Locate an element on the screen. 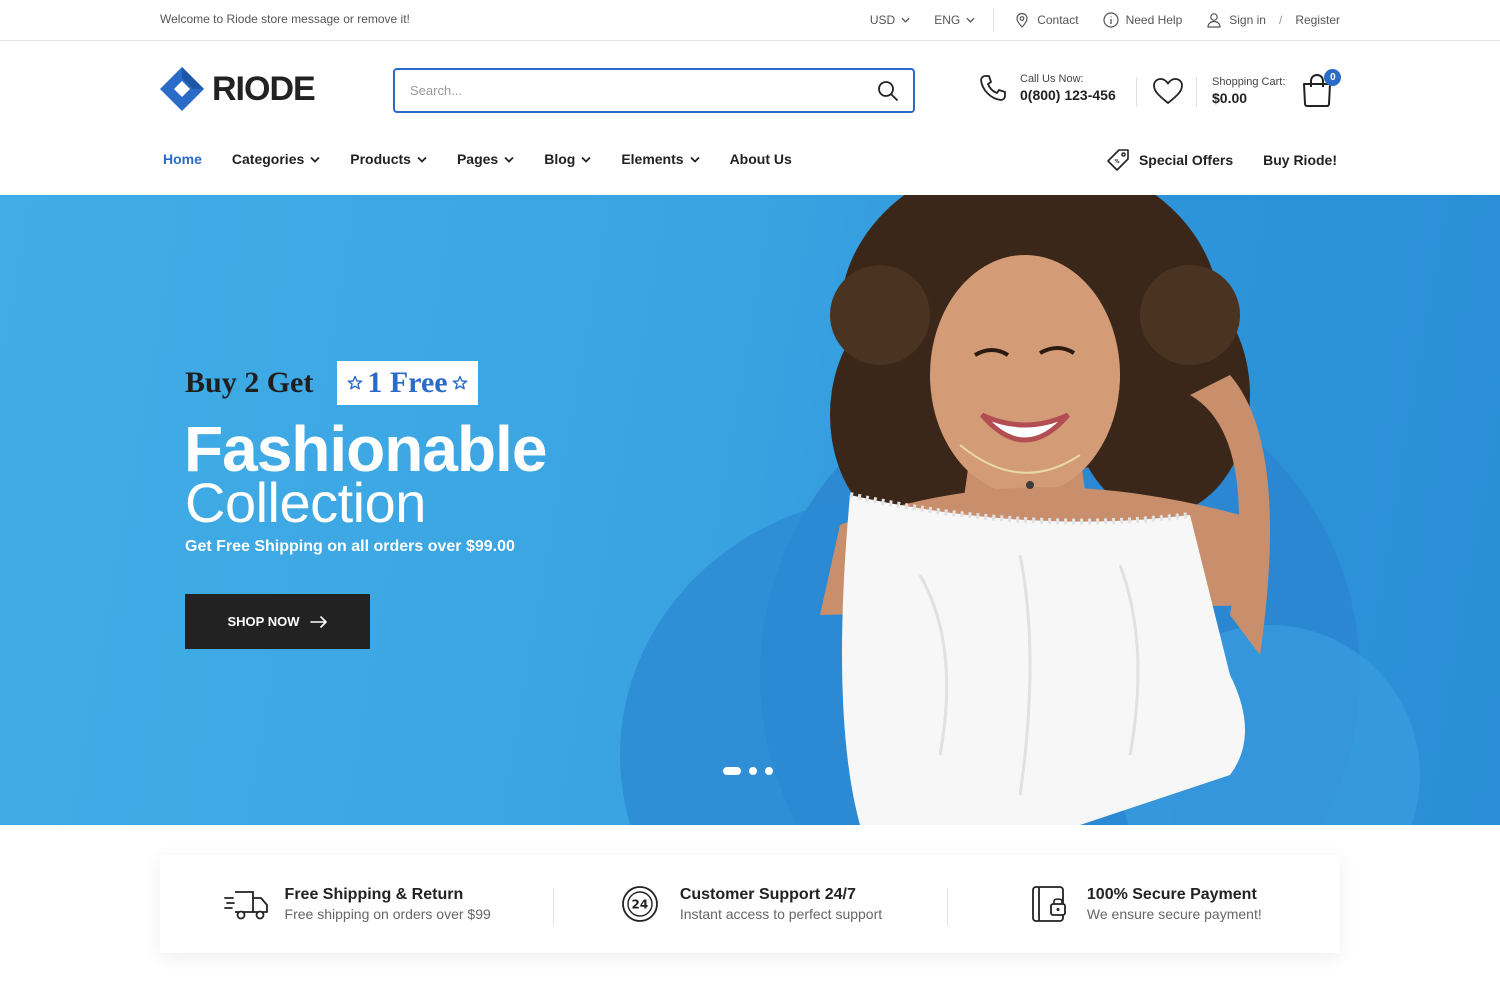 This screenshot has width=1500, height=1000. phone-icon is located at coordinates (993, 88).